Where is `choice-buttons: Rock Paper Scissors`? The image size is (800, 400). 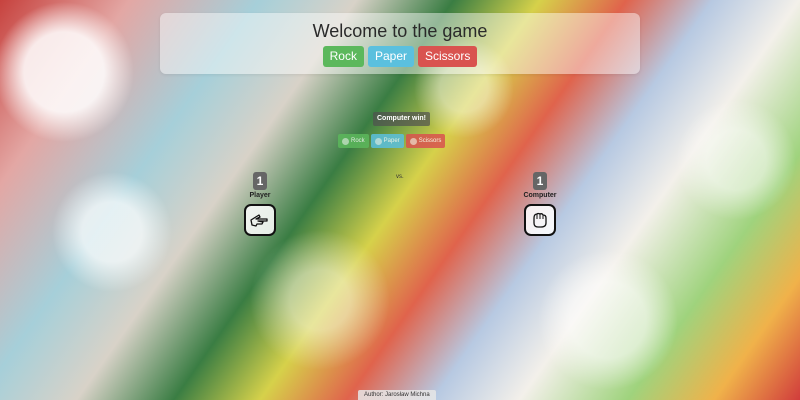 choice-buttons: Rock Paper Scissors is located at coordinates (400, 56).